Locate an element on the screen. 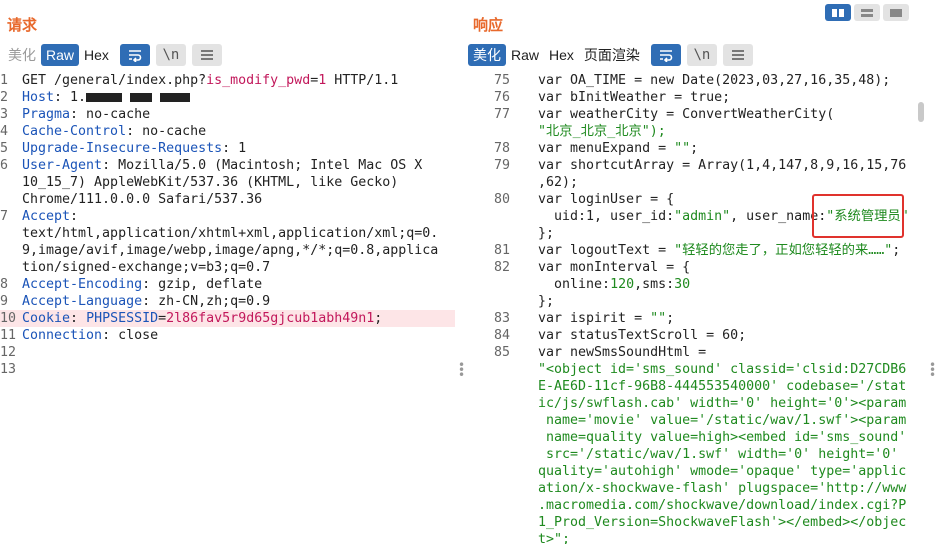 The width and height of the screenshot is (937, 544). code-line: Chrome/111.0.0.0 Safari/537.36 is located at coordinates (227, 199).